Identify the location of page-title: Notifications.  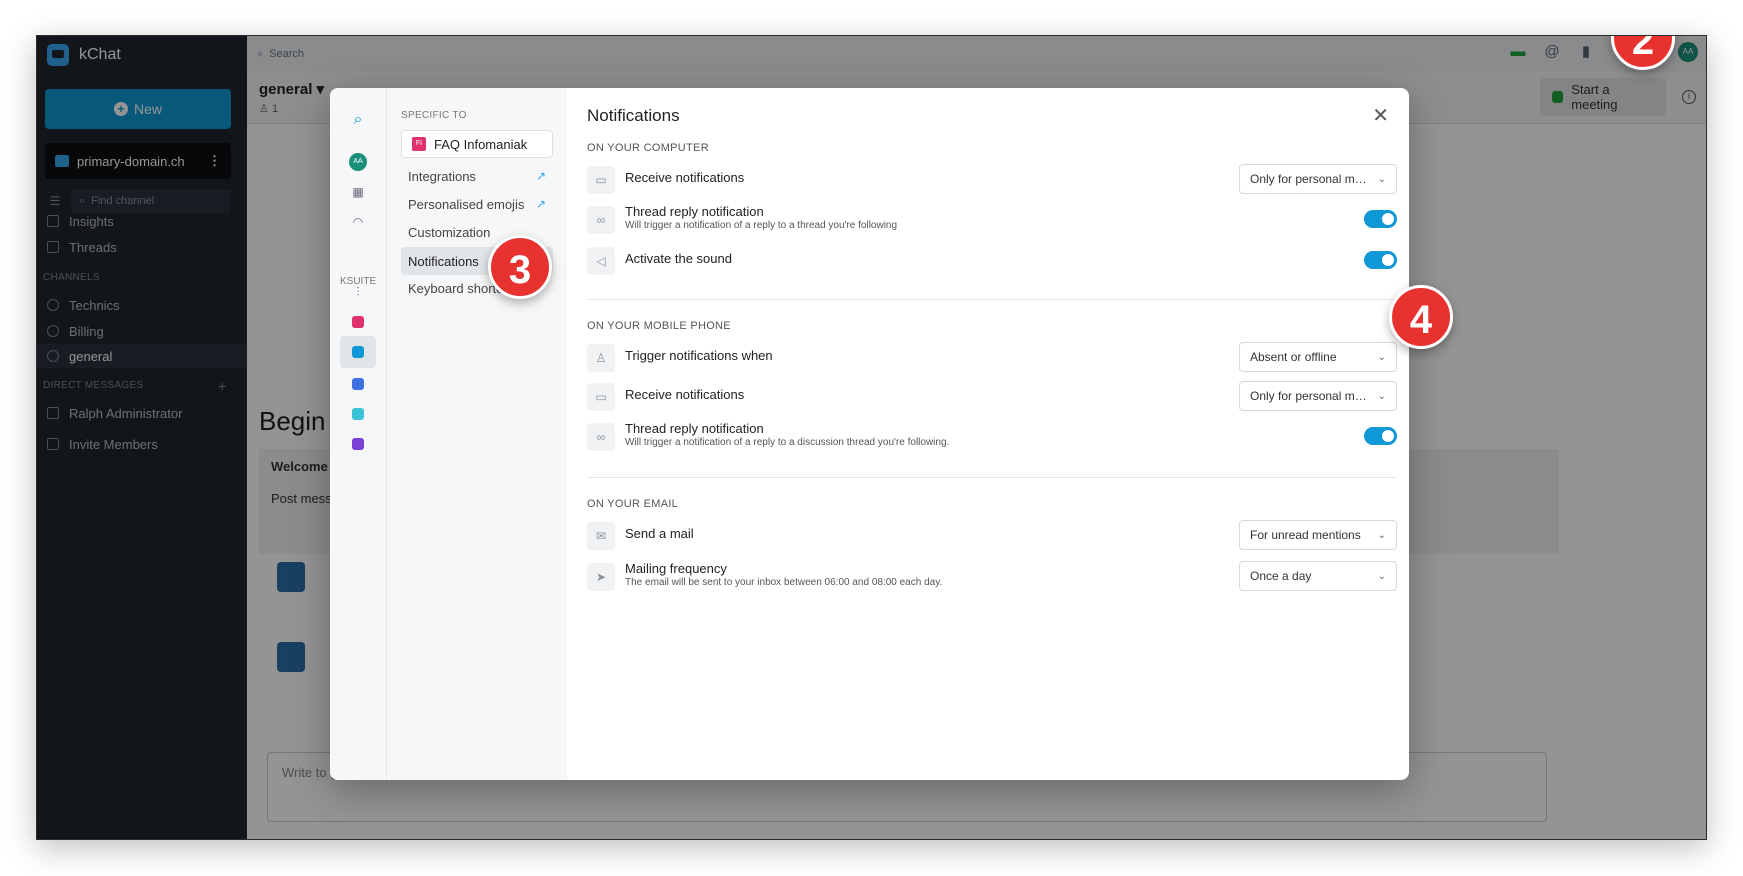
(633, 115).